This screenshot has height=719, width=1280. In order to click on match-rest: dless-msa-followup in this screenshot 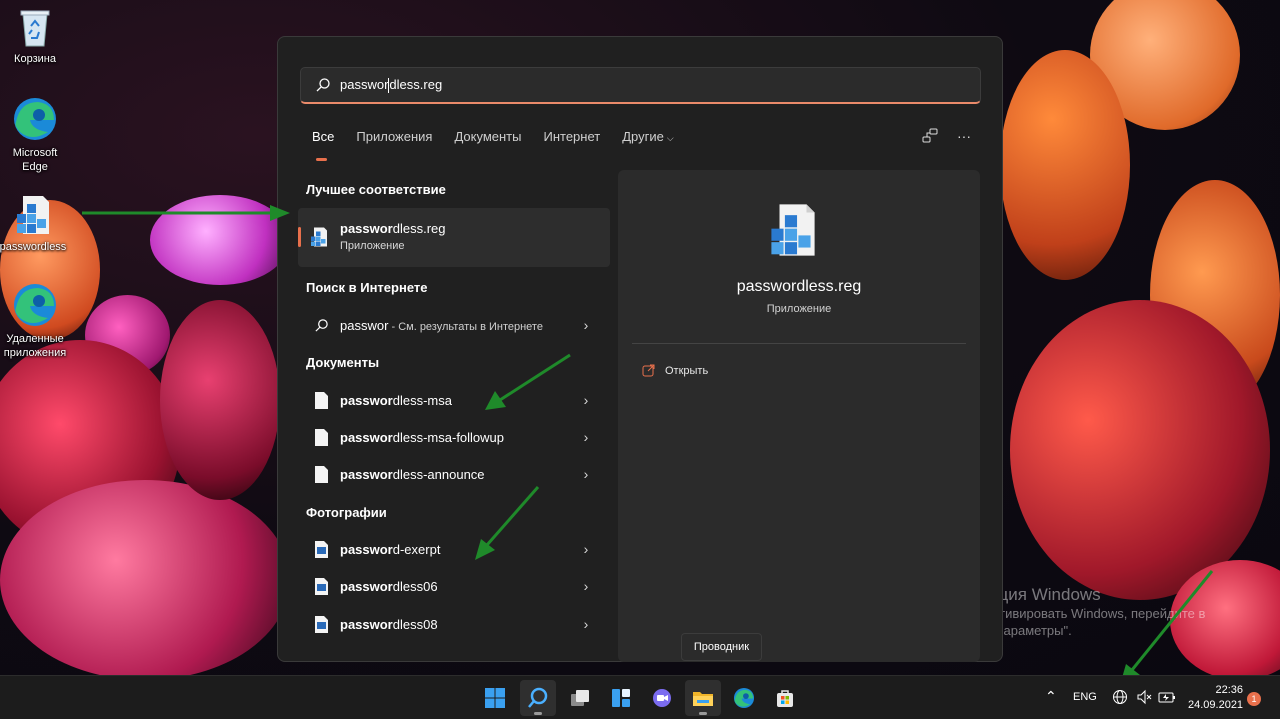, I will do `click(448, 437)`.